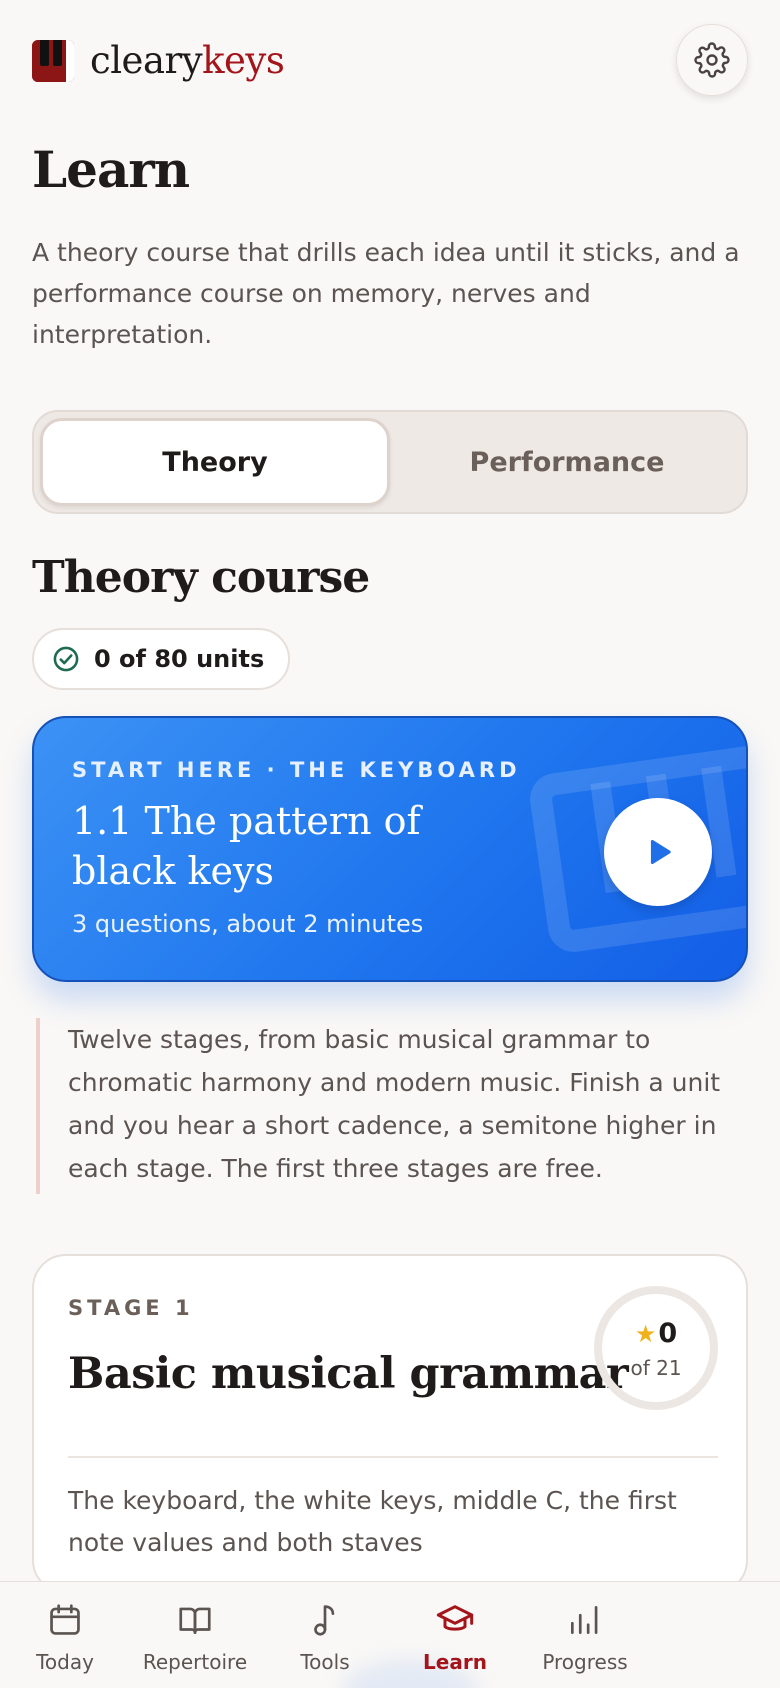 The image size is (780, 1688). I want to click on nav-item-progress: Progress, so click(585, 1635).